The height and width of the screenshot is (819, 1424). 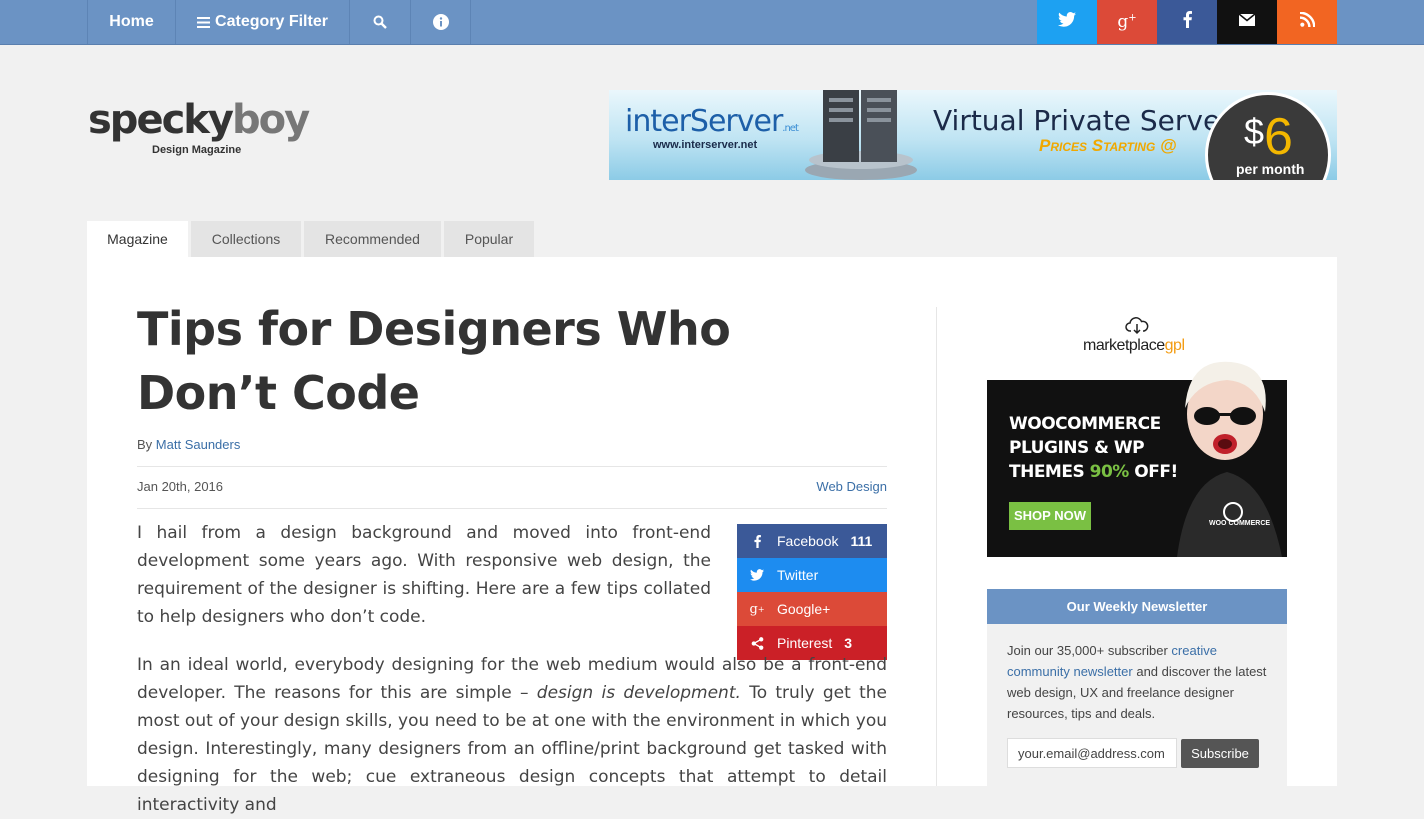 What do you see at coordinates (137, 239) in the screenshot?
I see `tab-magazine: Magazine` at bounding box center [137, 239].